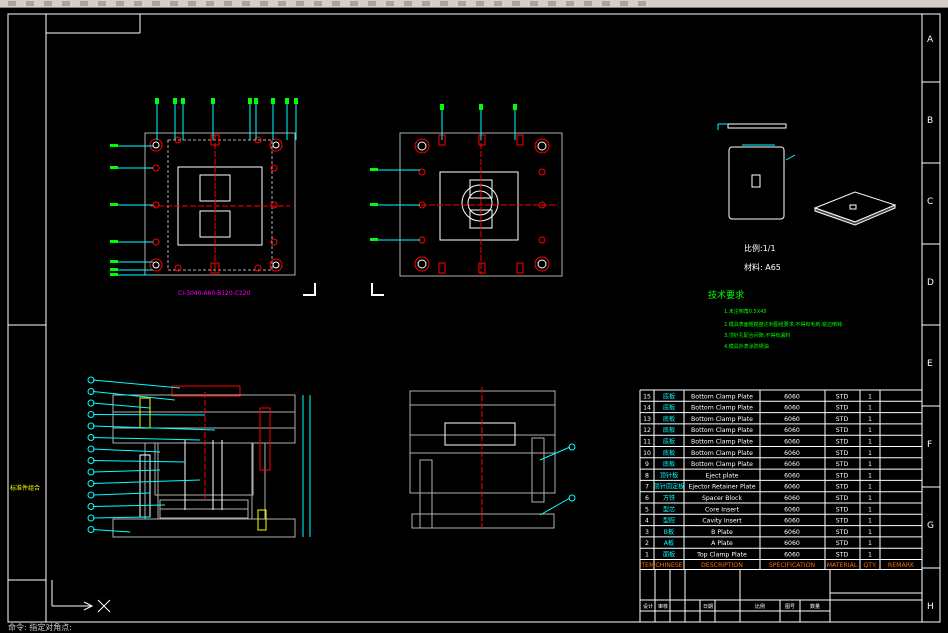 The image size is (948, 633). Describe the element at coordinates (781, 596) in the screenshot. I see `title-block: 设计 审核 日期 比例 图号 数量` at that location.